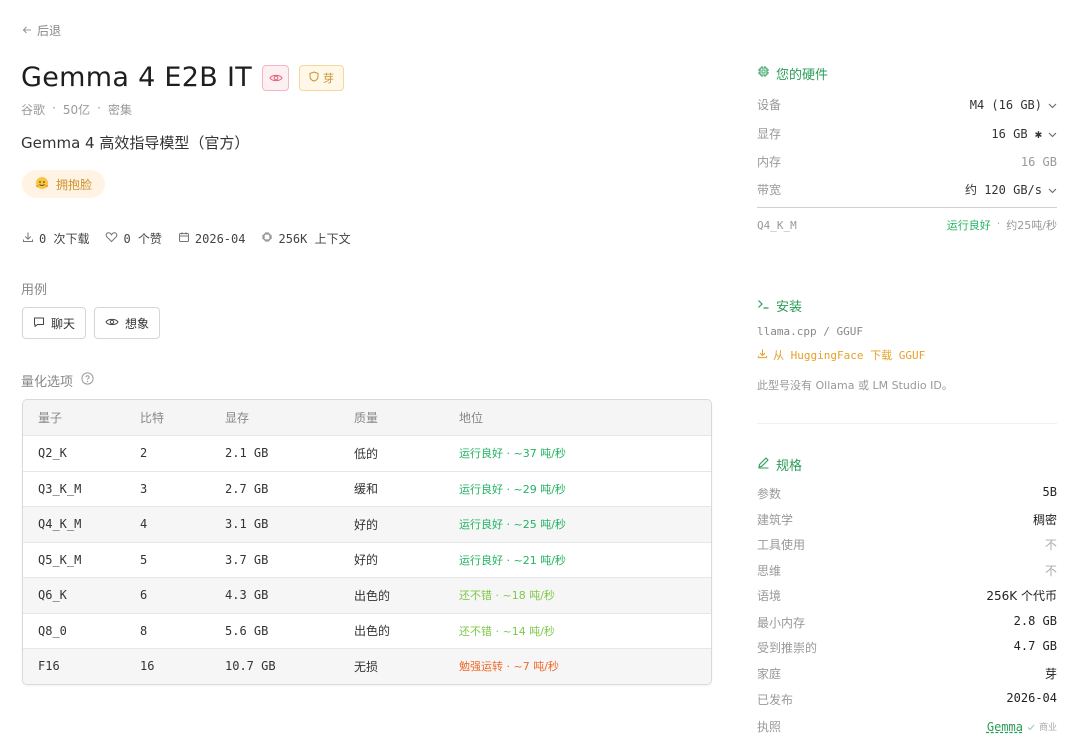  What do you see at coordinates (64, 184) in the screenshot?
I see `source-pill: 拥抱脸` at bounding box center [64, 184].